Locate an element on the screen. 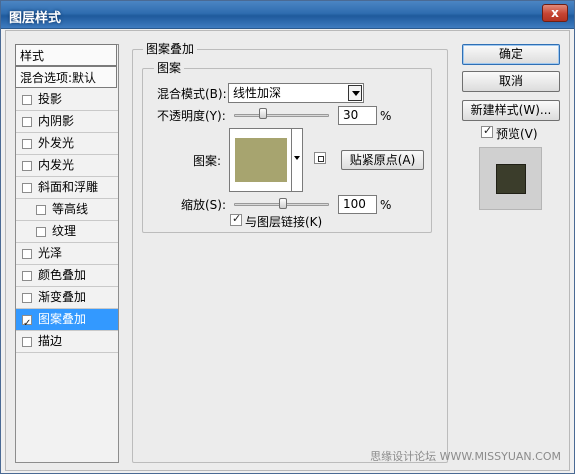 The width and height of the screenshot is (575, 474). list-item-label: 图案叠加 is located at coordinates (62, 319).